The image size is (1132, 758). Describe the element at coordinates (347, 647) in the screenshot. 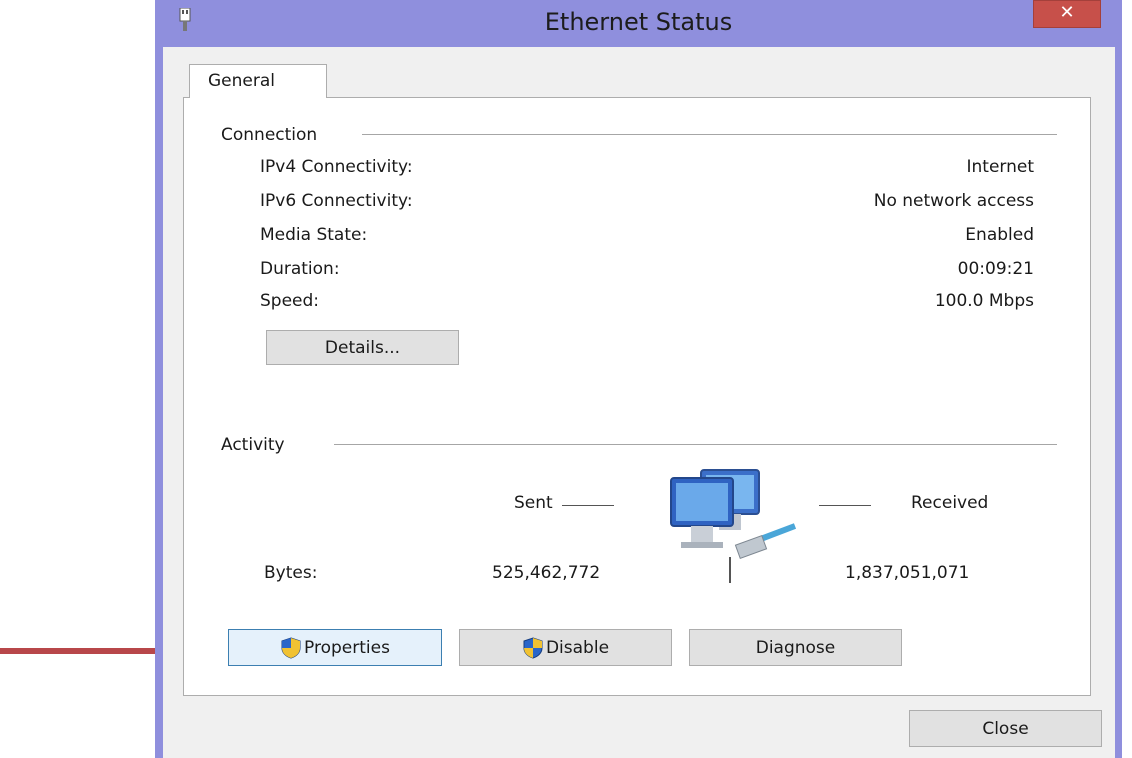

I see `properties-button-label: Properties` at that location.